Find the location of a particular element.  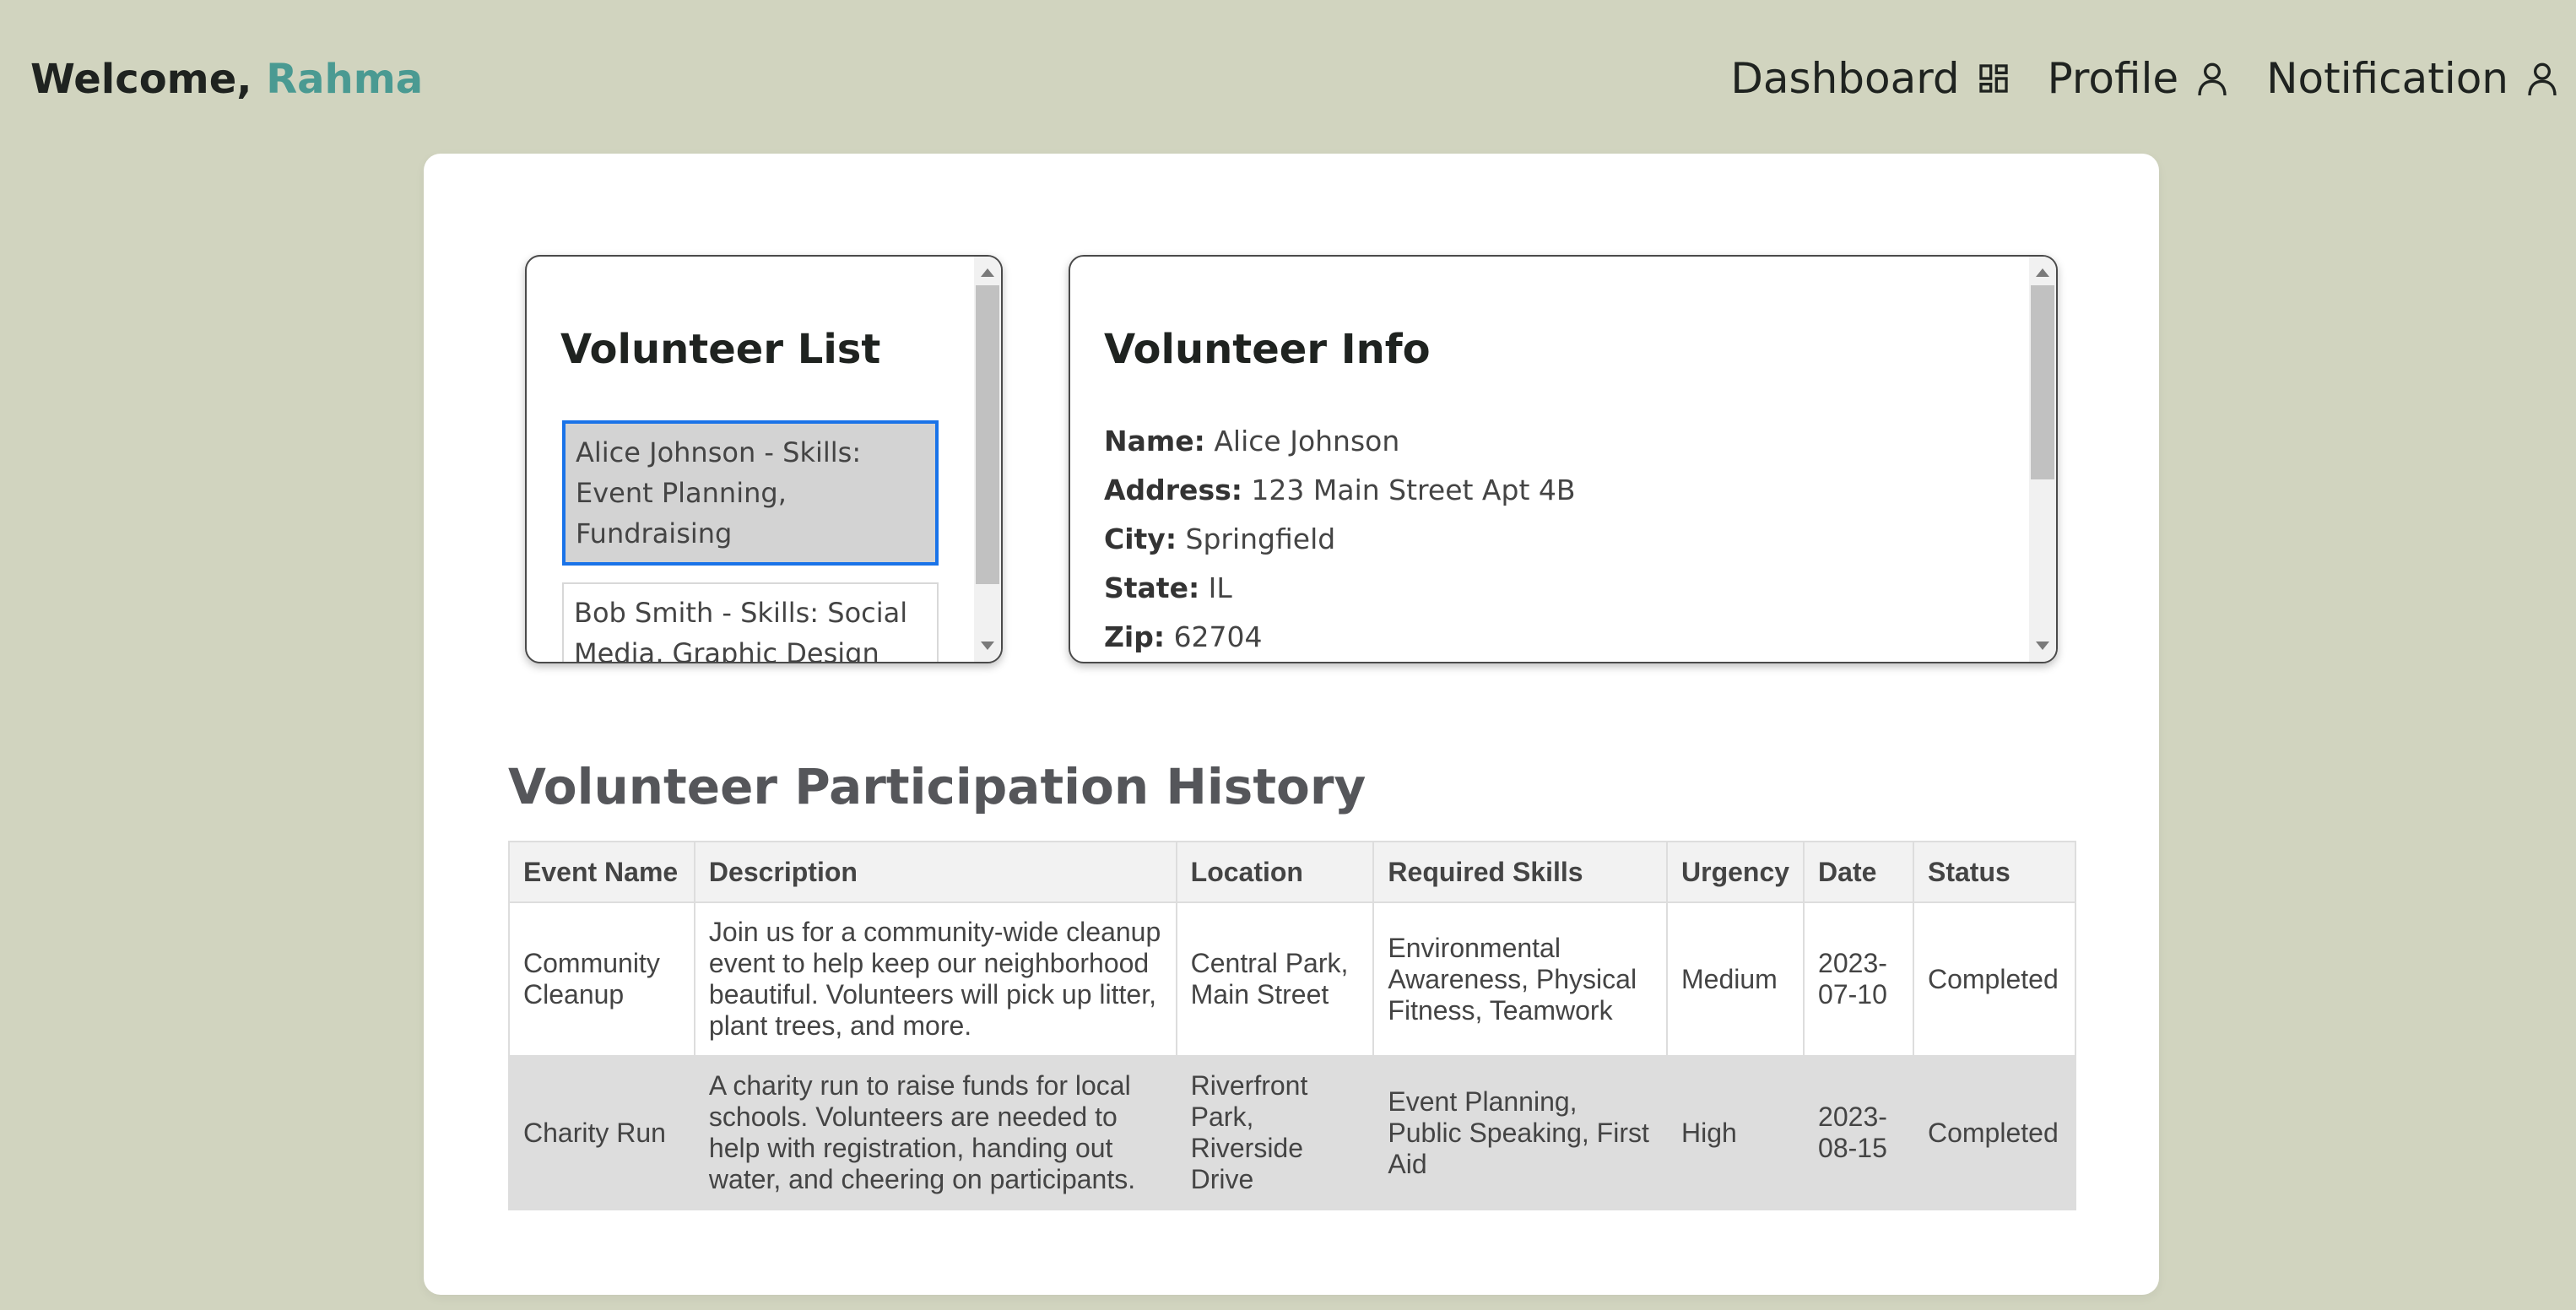

field-value: 62704 is located at coordinates (1218, 636).